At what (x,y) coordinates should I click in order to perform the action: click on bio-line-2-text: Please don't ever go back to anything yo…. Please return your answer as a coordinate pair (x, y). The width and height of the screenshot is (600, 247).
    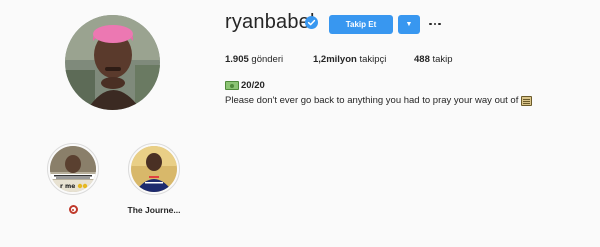
    Looking at the image, I should click on (372, 100).